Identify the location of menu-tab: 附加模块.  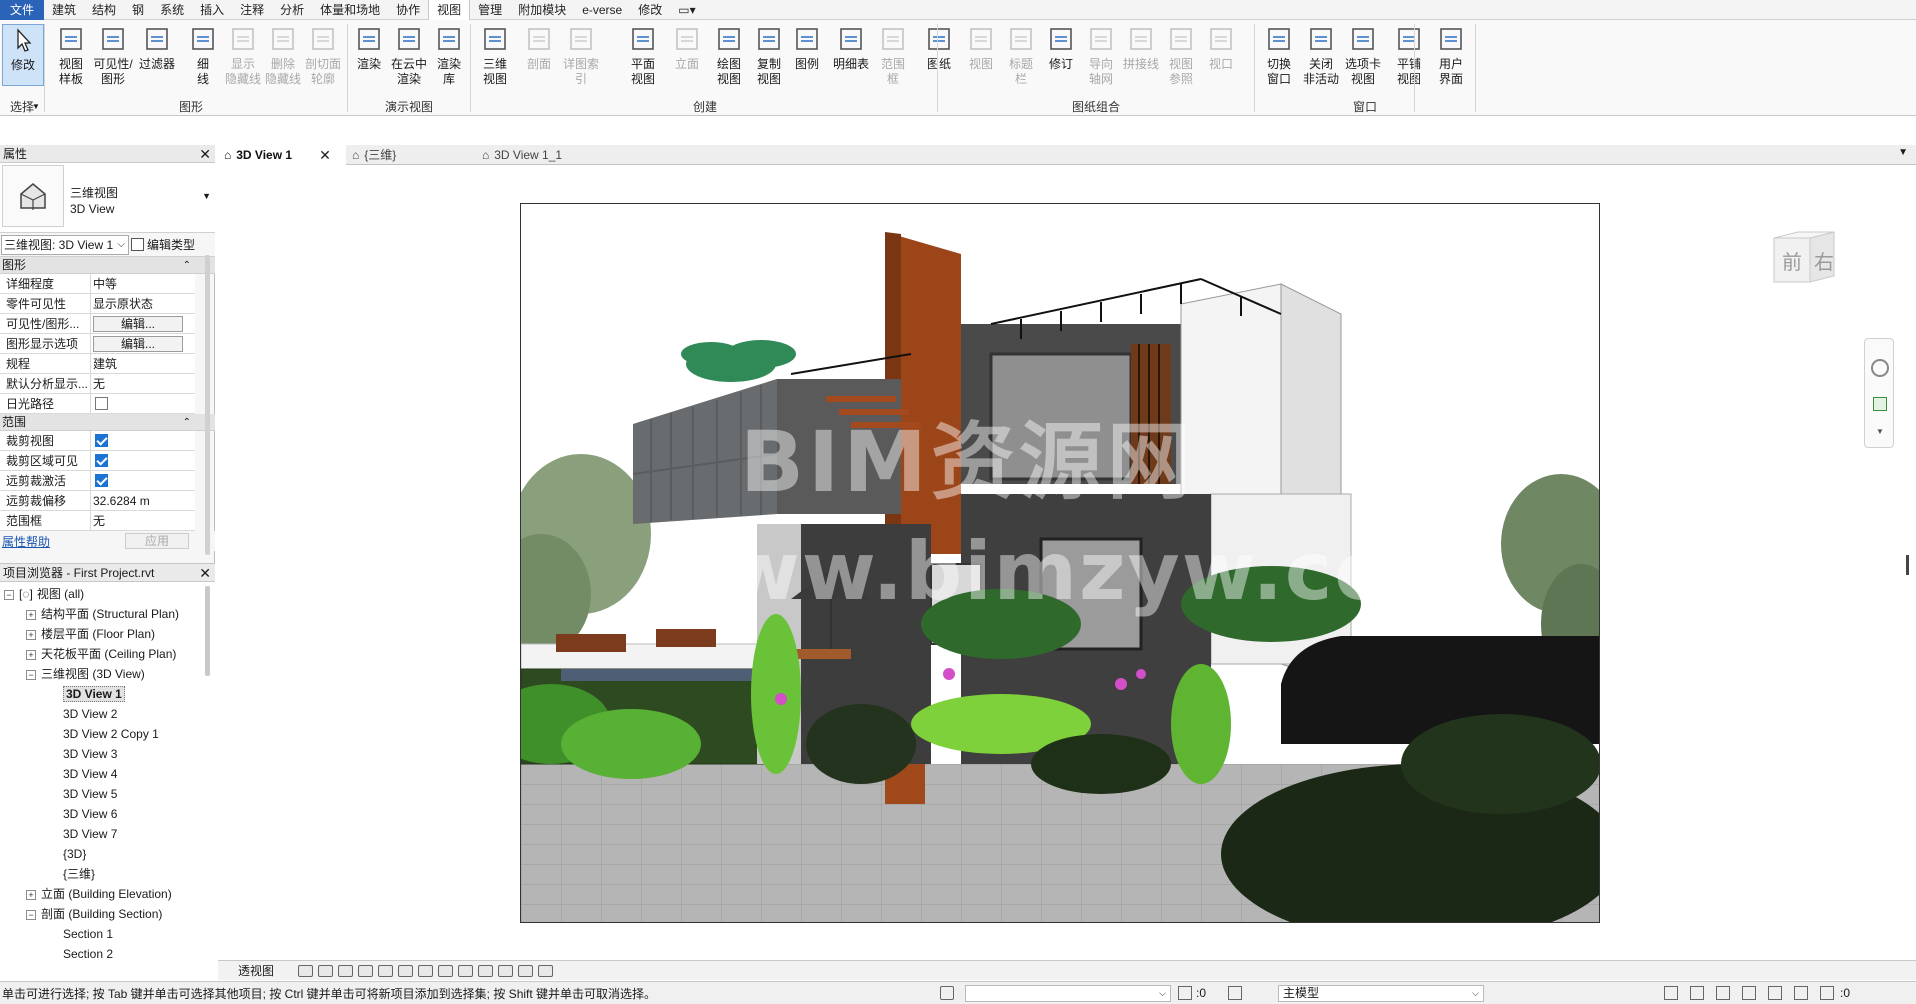
(542, 10).